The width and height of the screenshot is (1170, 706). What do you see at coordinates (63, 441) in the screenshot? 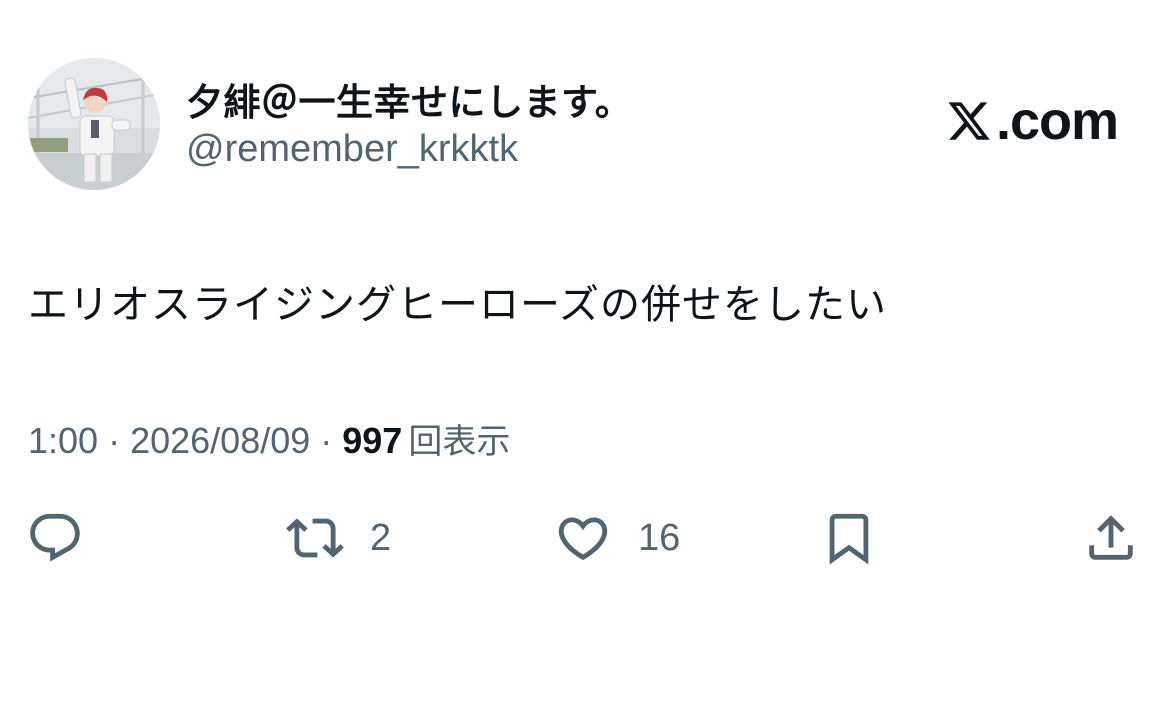
I see `tweet-time: 1:00` at bounding box center [63, 441].